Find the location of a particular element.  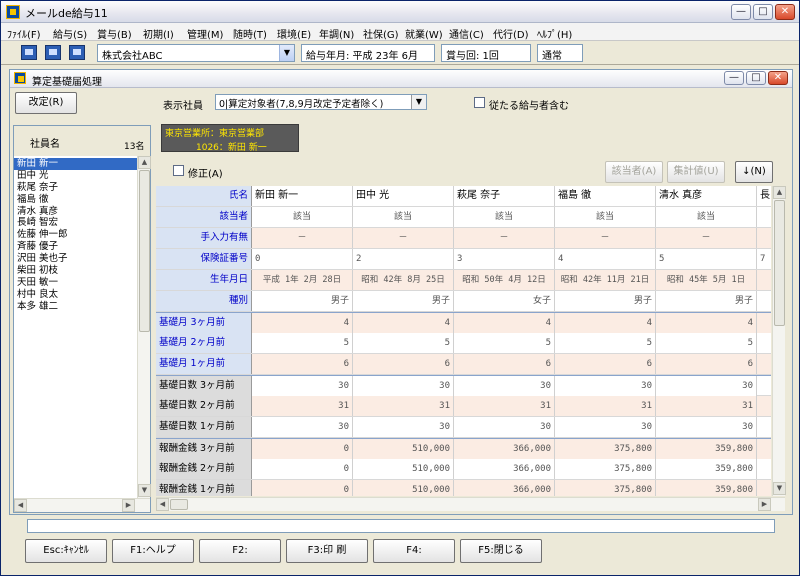

scroll-right-icon: ▶ is located at coordinates (128, 505).